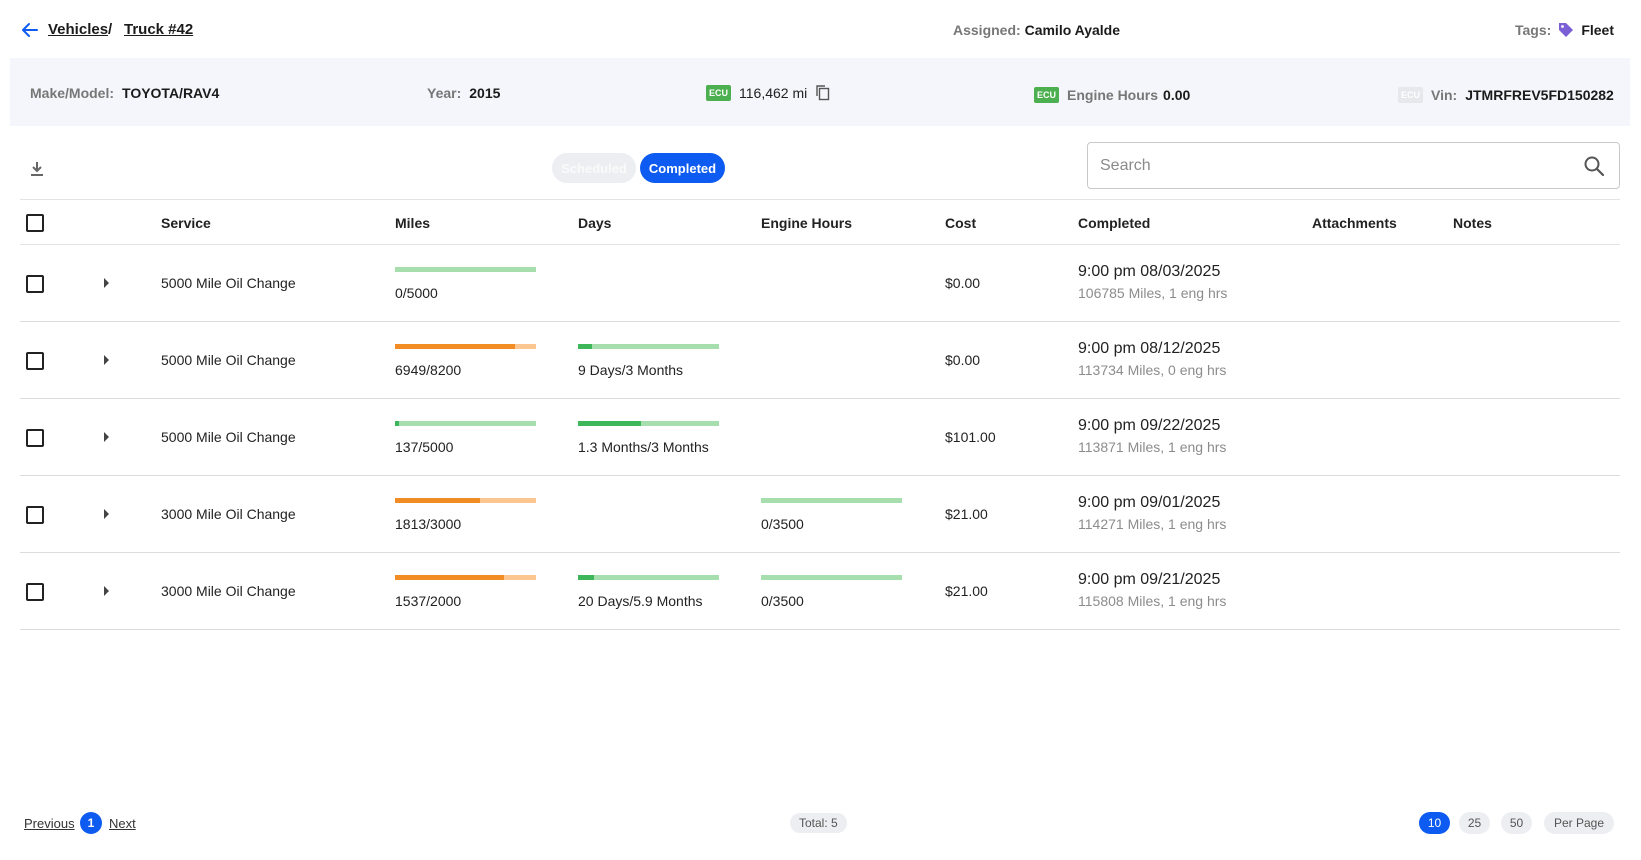 The height and width of the screenshot is (860, 1641). I want to click on tag-icon, so click(1566, 30).